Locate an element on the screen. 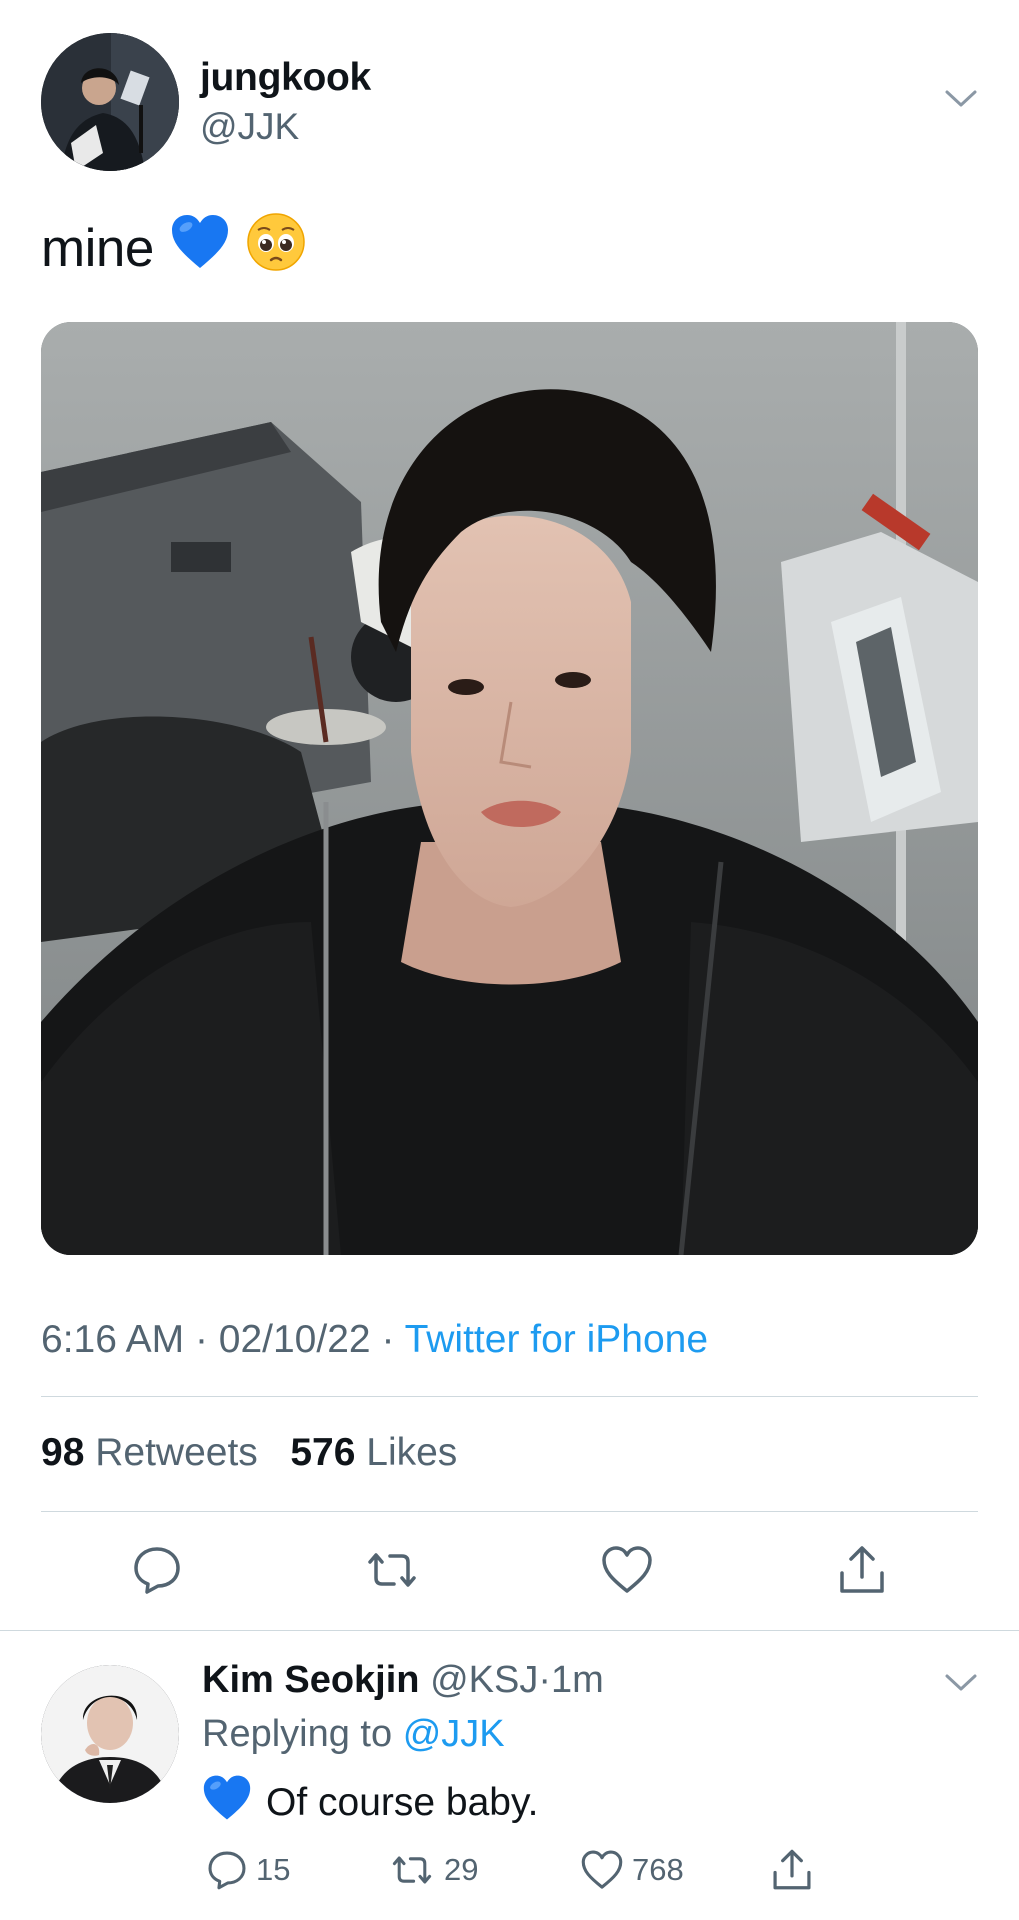  likes-stat: 576 Likes is located at coordinates (373, 1452).